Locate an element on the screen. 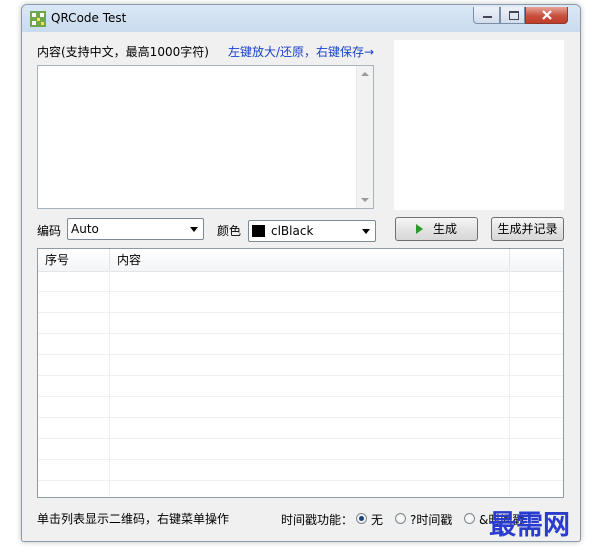  generate-record-label: 生成并记录 is located at coordinates (527, 229).